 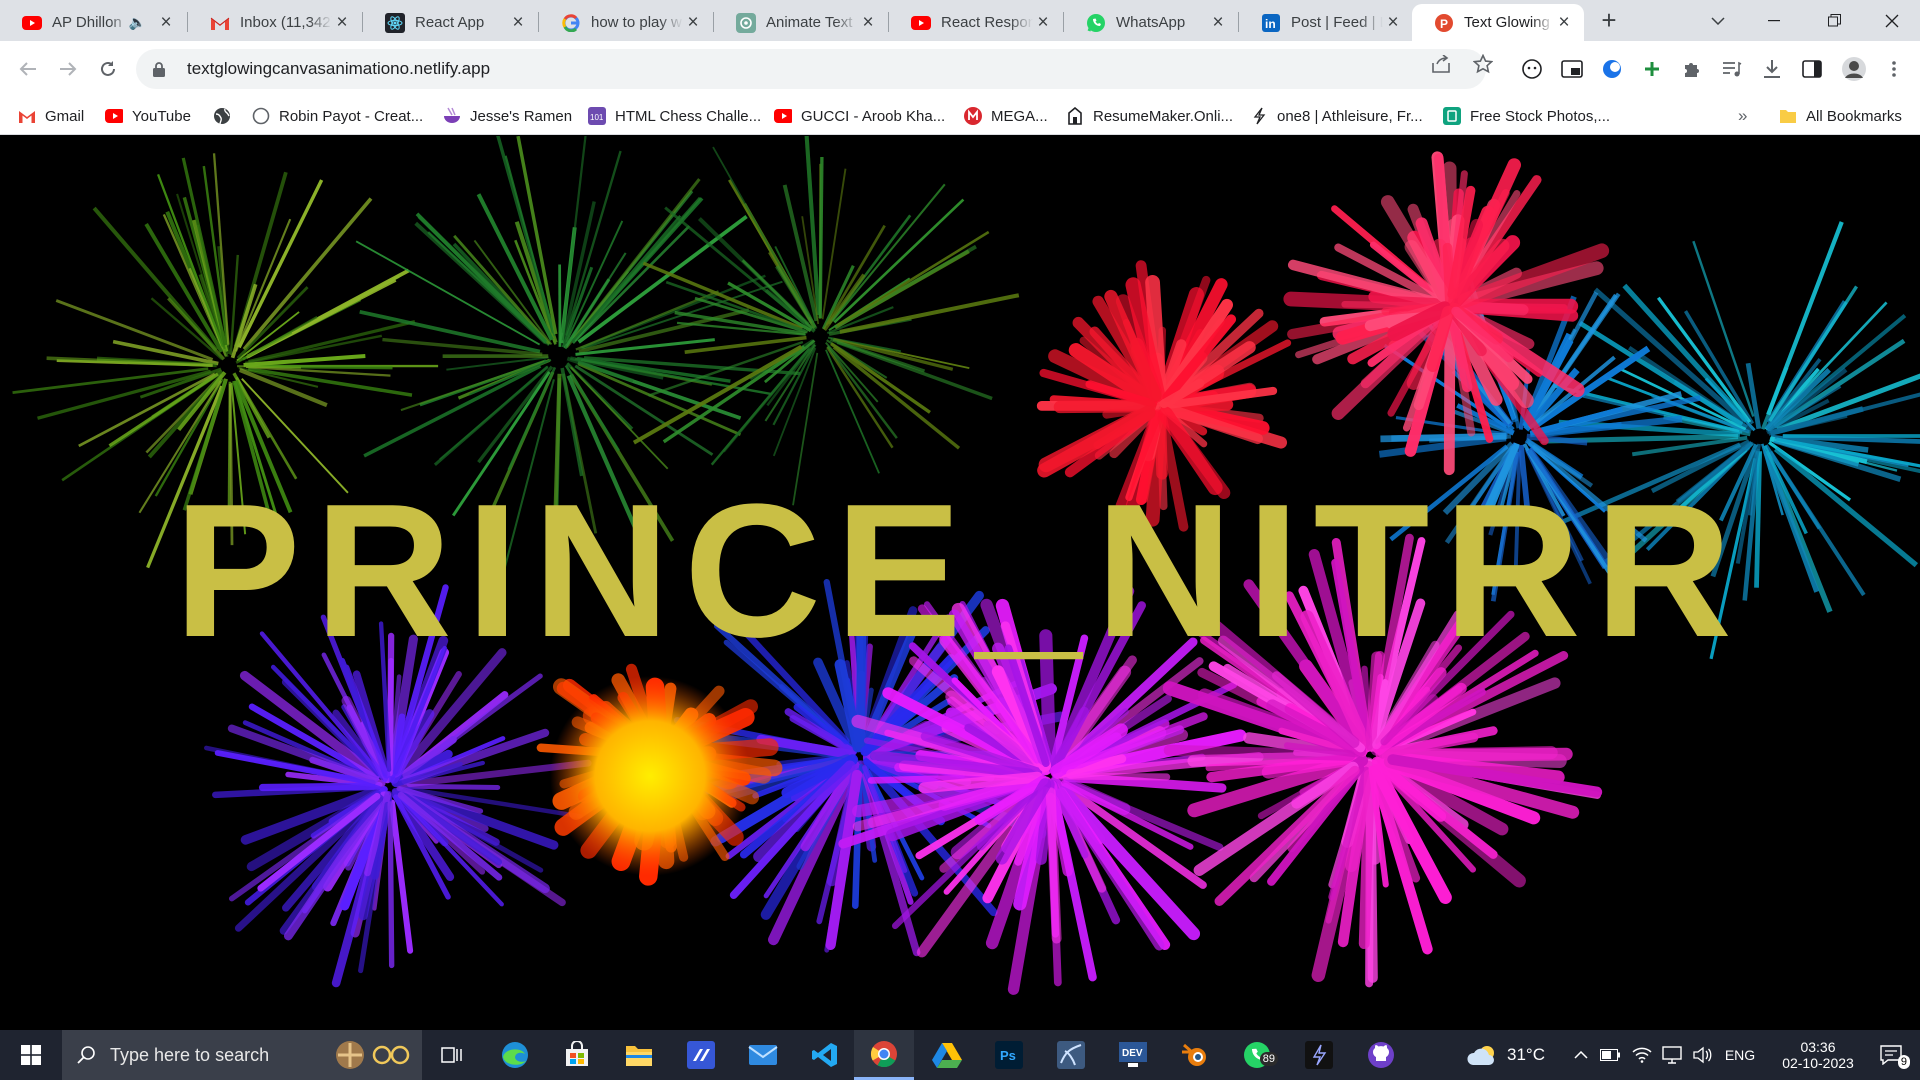 What do you see at coordinates (338, 69) in the screenshot?
I see `url-text: textglowingcanvasanimationo.netlify.app` at bounding box center [338, 69].